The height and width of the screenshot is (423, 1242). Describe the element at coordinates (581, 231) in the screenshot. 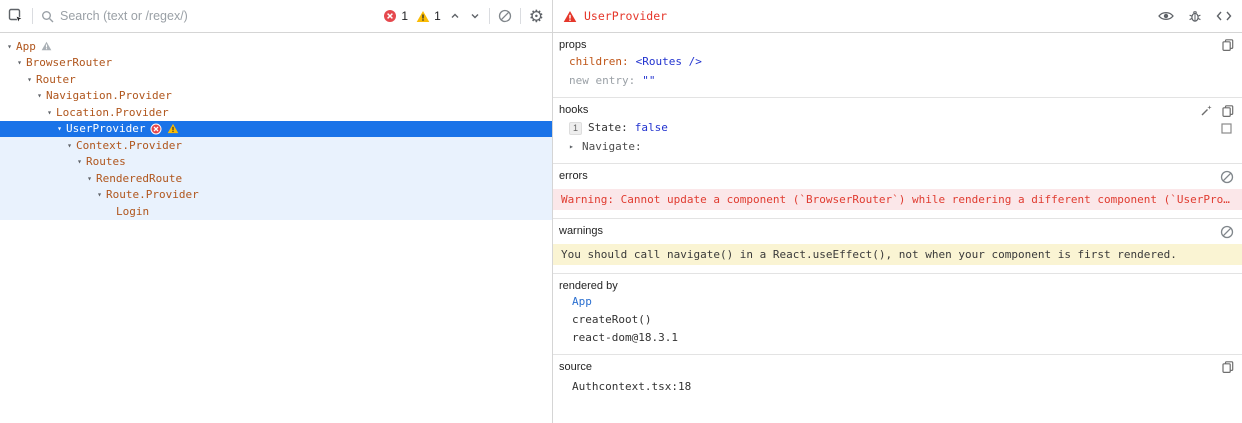

I see `warnings-heading: warnings` at that location.